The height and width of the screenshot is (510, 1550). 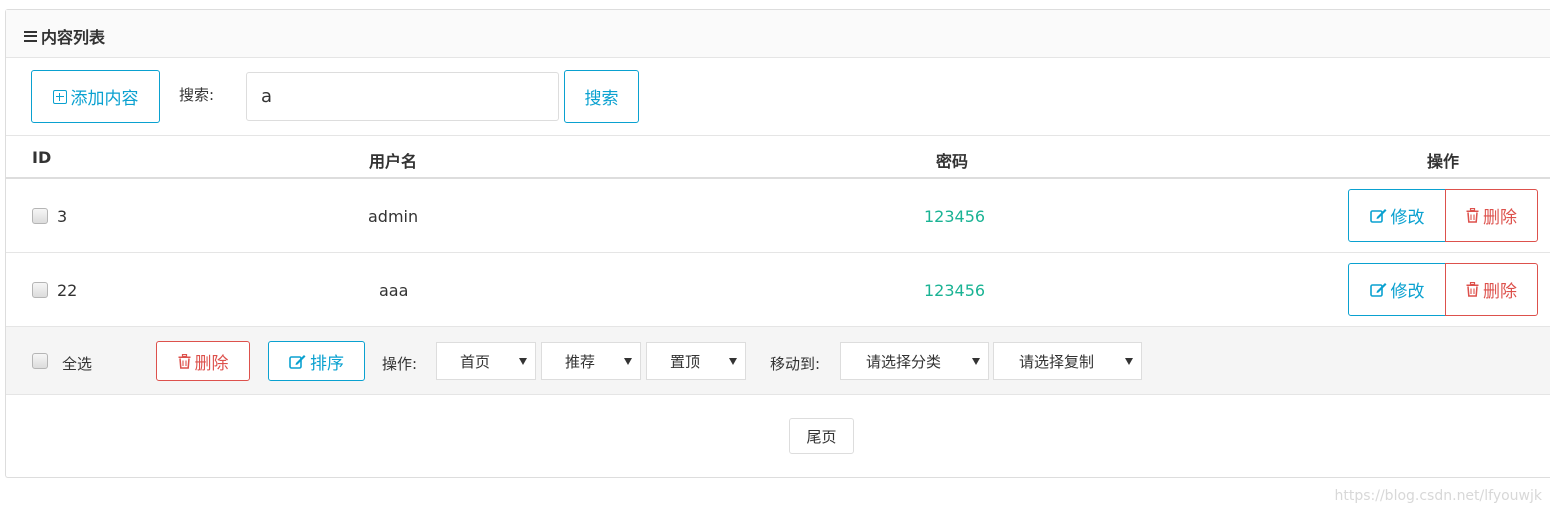 What do you see at coordinates (211, 363) in the screenshot?
I see `batch-delete-label: 删除` at bounding box center [211, 363].